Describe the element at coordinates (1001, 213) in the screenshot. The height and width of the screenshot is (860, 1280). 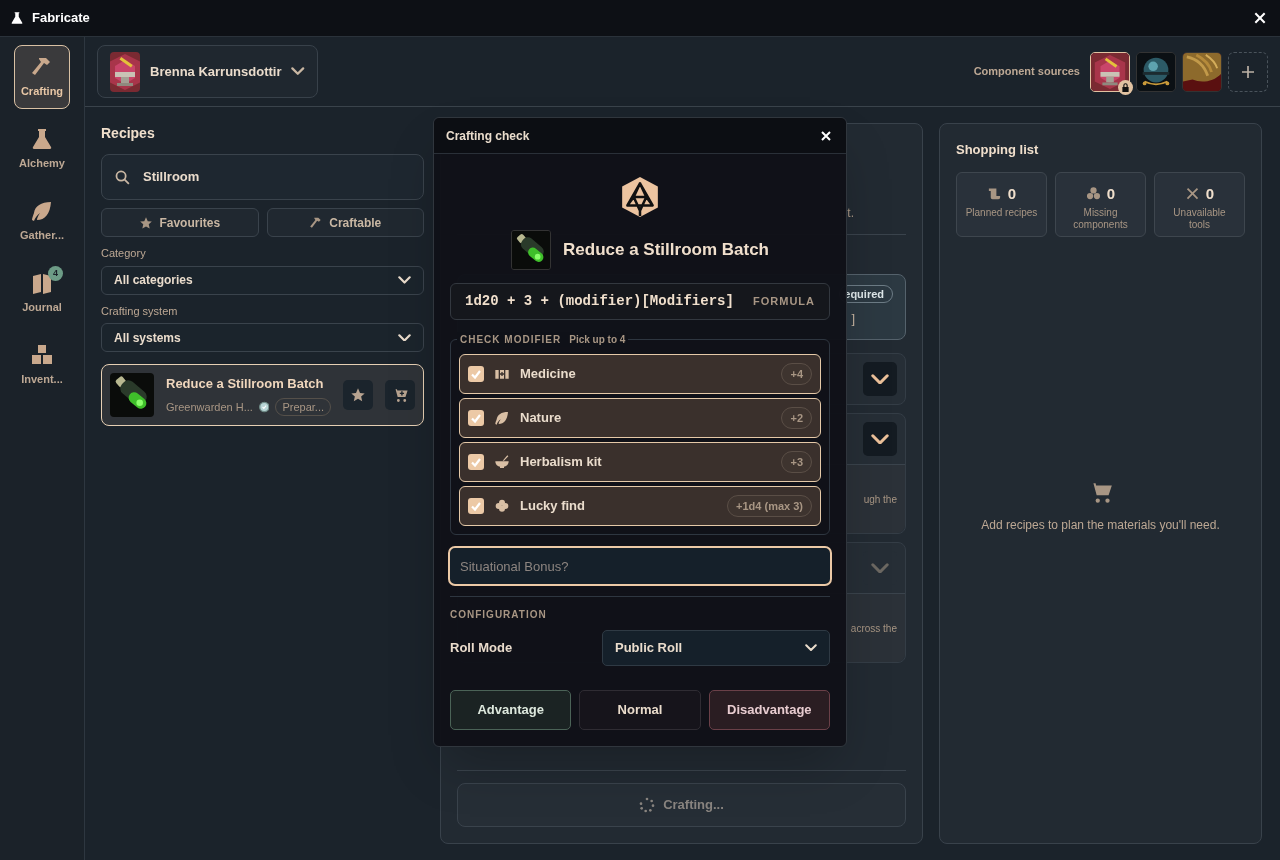
I see `stat-label: Planned recipes` at that location.